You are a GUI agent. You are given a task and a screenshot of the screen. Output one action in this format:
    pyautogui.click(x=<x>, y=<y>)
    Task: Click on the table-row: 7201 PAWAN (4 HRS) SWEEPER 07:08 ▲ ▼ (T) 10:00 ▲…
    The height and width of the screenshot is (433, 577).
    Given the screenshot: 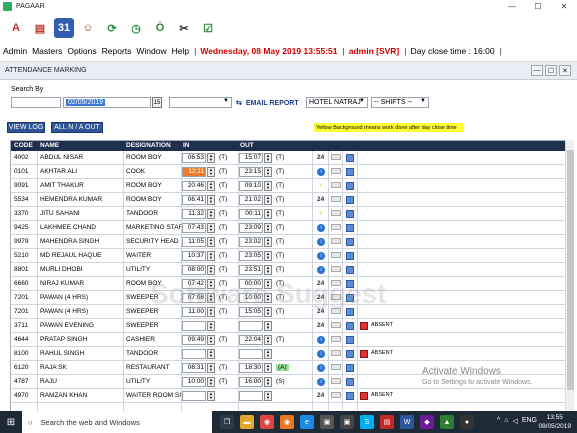 What is the action you would take?
    pyautogui.click(x=288, y=298)
    